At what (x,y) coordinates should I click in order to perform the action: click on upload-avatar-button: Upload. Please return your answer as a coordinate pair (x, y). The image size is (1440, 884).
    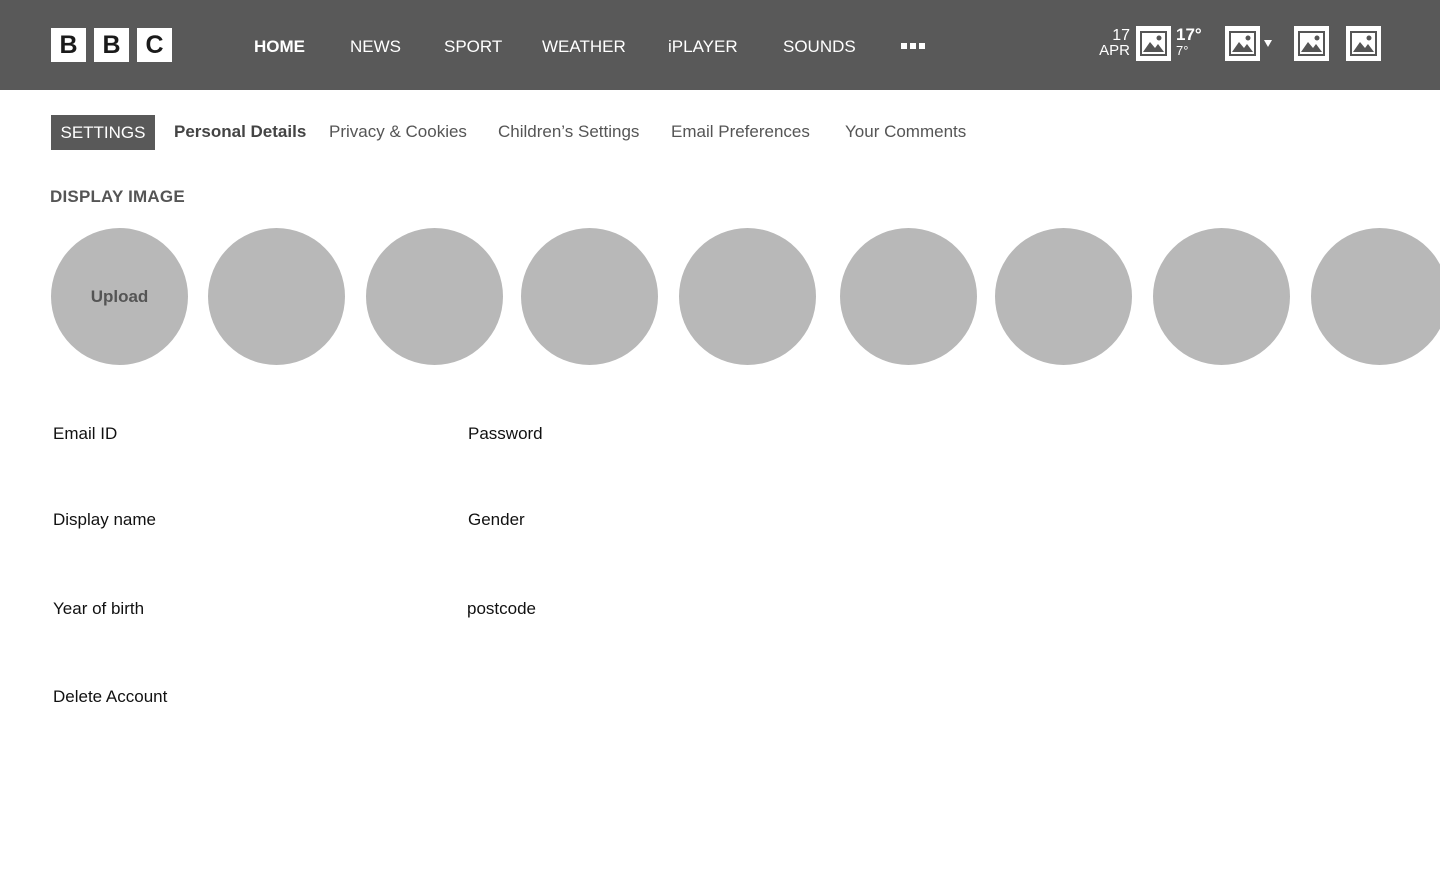
    Looking at the image, I should click on (119, 296).